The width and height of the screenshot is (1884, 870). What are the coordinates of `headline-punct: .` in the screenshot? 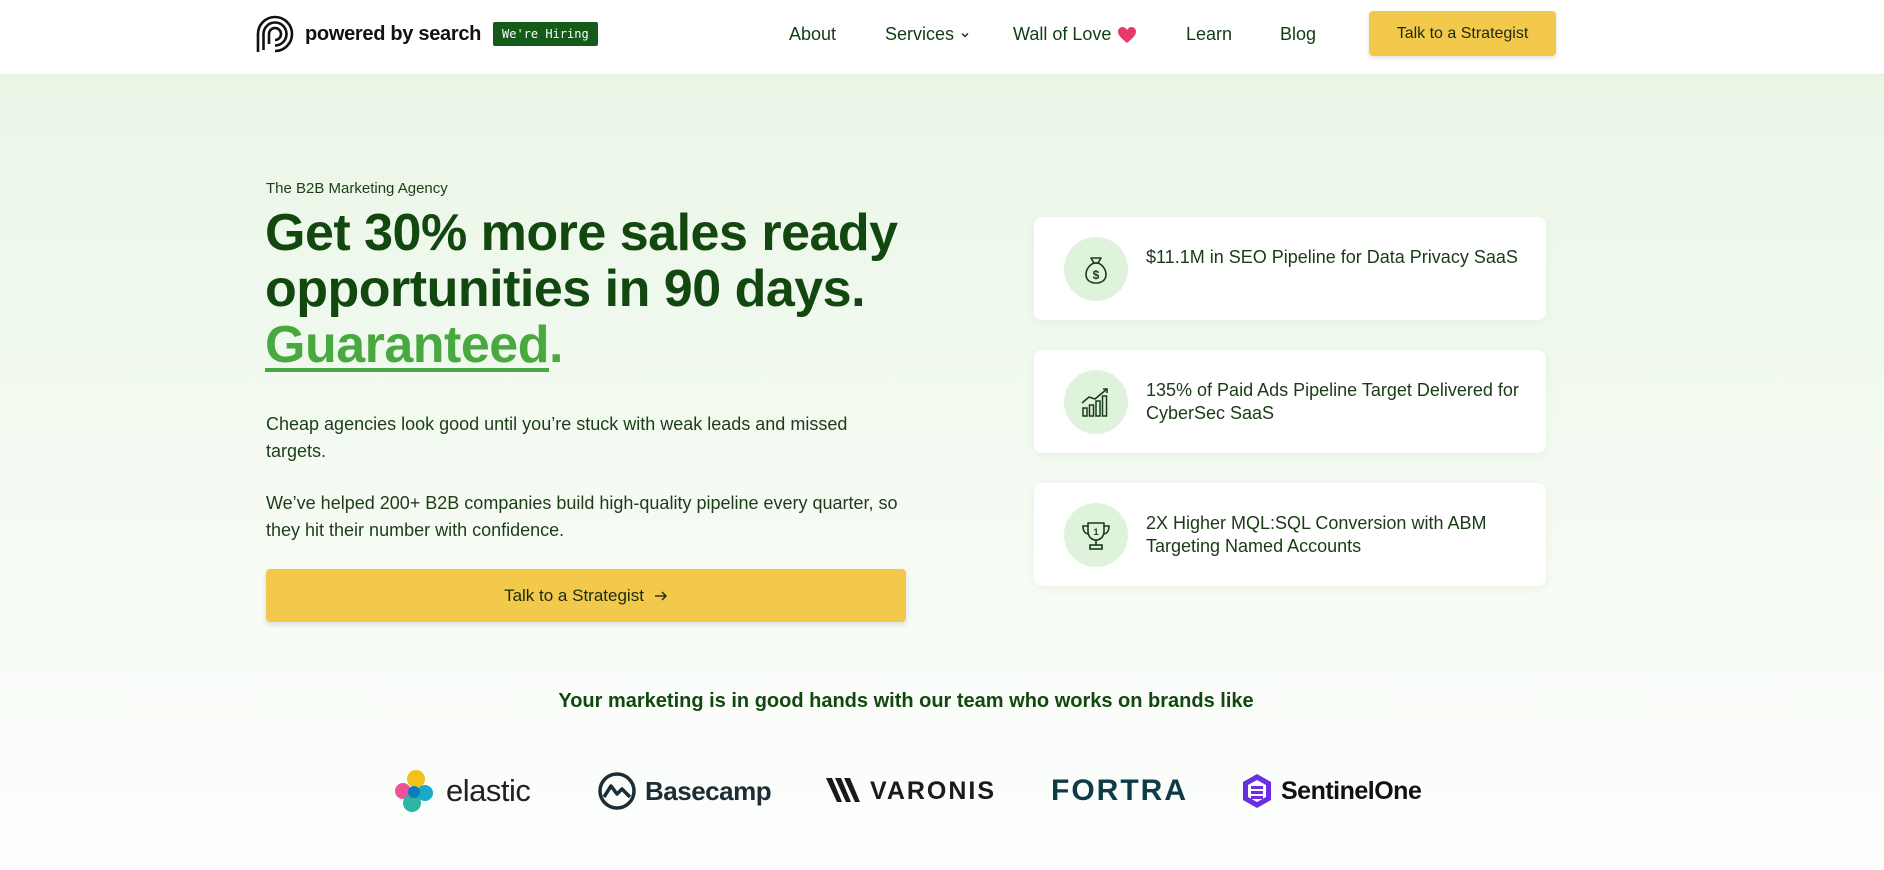 It's located at (555, 345).